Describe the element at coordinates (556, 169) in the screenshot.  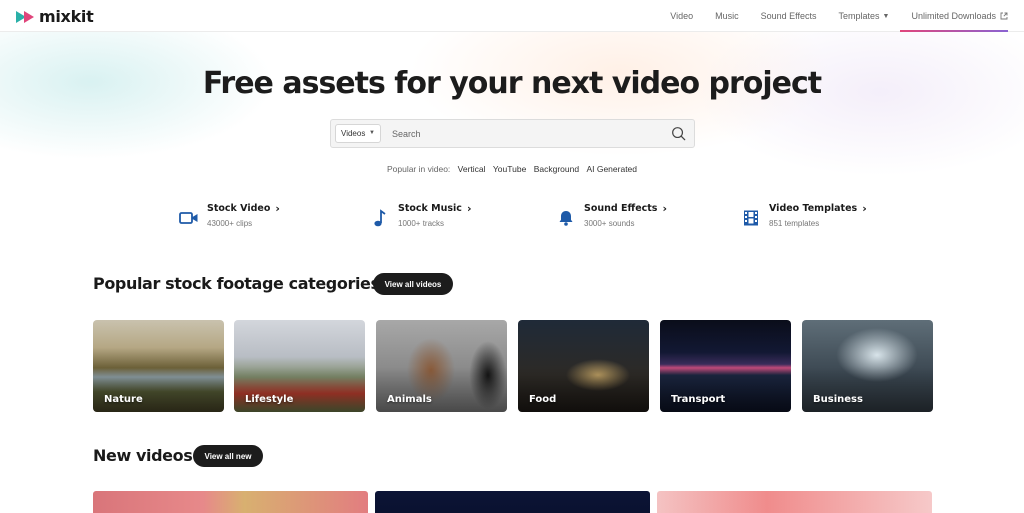
I see `popular-link-background: Background` at that location.